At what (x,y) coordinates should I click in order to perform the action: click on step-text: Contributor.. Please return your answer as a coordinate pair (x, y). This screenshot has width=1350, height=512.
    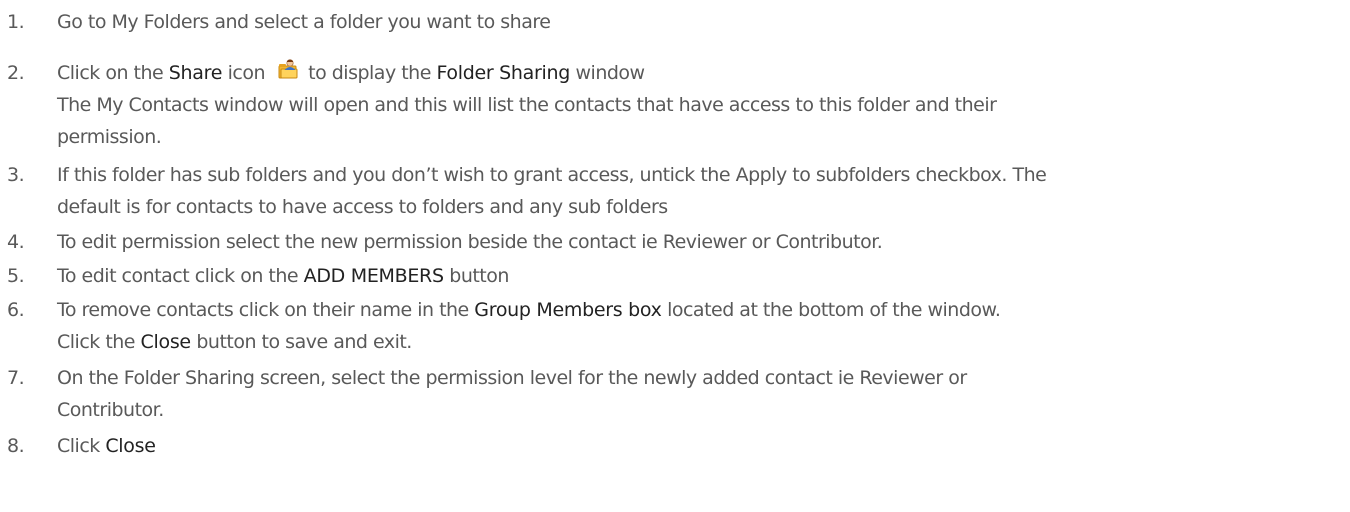
    Looking at the image, I should click on (110, 410).